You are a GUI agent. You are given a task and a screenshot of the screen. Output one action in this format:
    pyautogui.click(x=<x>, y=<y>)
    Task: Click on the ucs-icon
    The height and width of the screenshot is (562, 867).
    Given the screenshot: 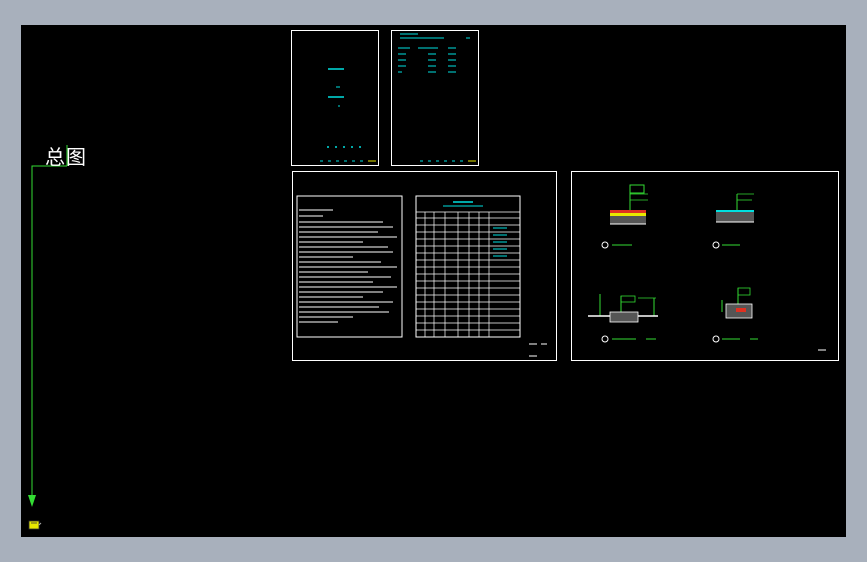 What is the action you would take?
    pyautogui.click(x=35, y=525)
    